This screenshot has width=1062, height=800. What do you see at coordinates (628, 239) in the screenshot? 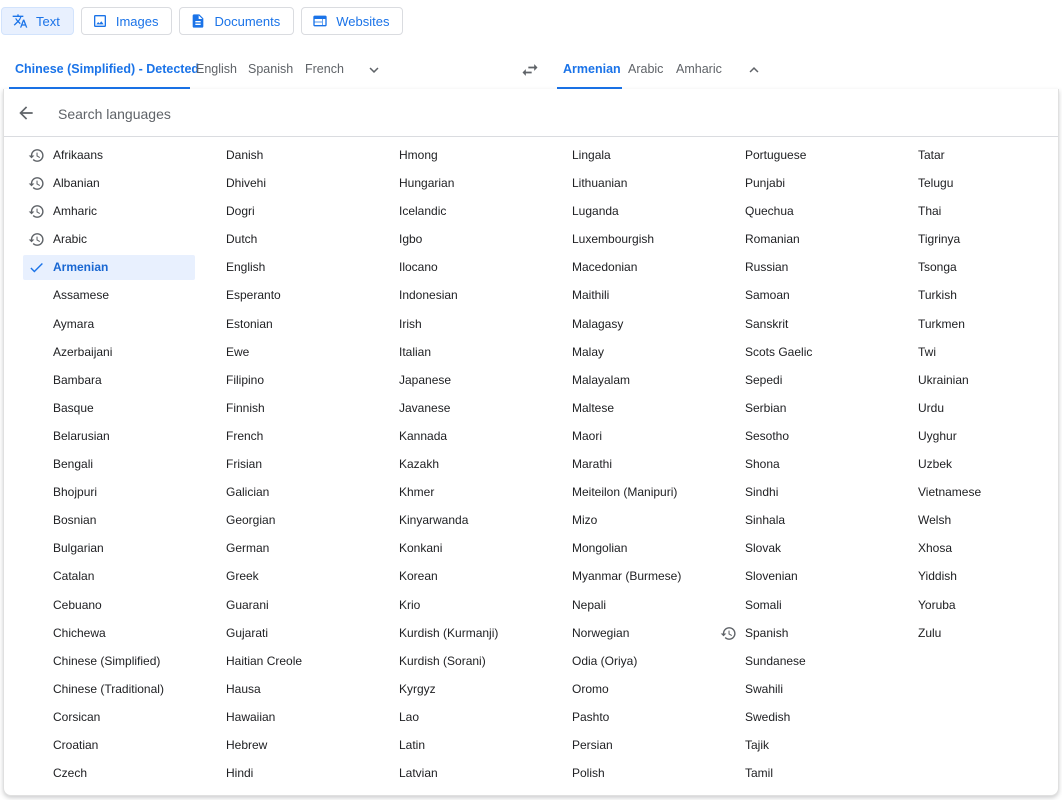
I see `language-option-luxembourgish: Luxembourgish` at bounding box center [628, 239].